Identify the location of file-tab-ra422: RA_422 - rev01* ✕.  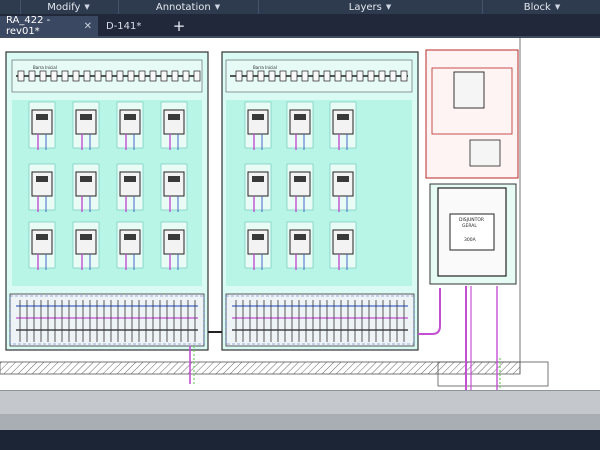
(49, 26).